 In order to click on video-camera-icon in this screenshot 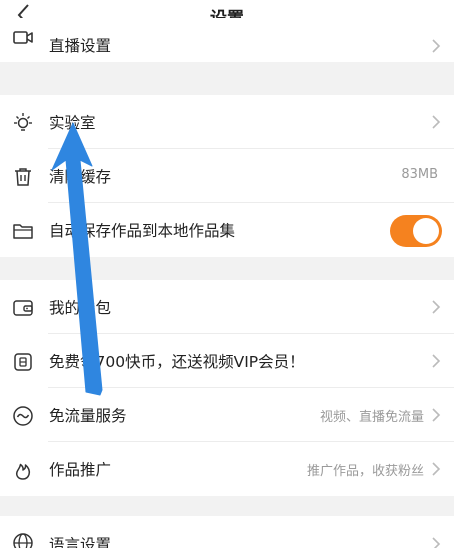, I will do `click(23, 37)`.